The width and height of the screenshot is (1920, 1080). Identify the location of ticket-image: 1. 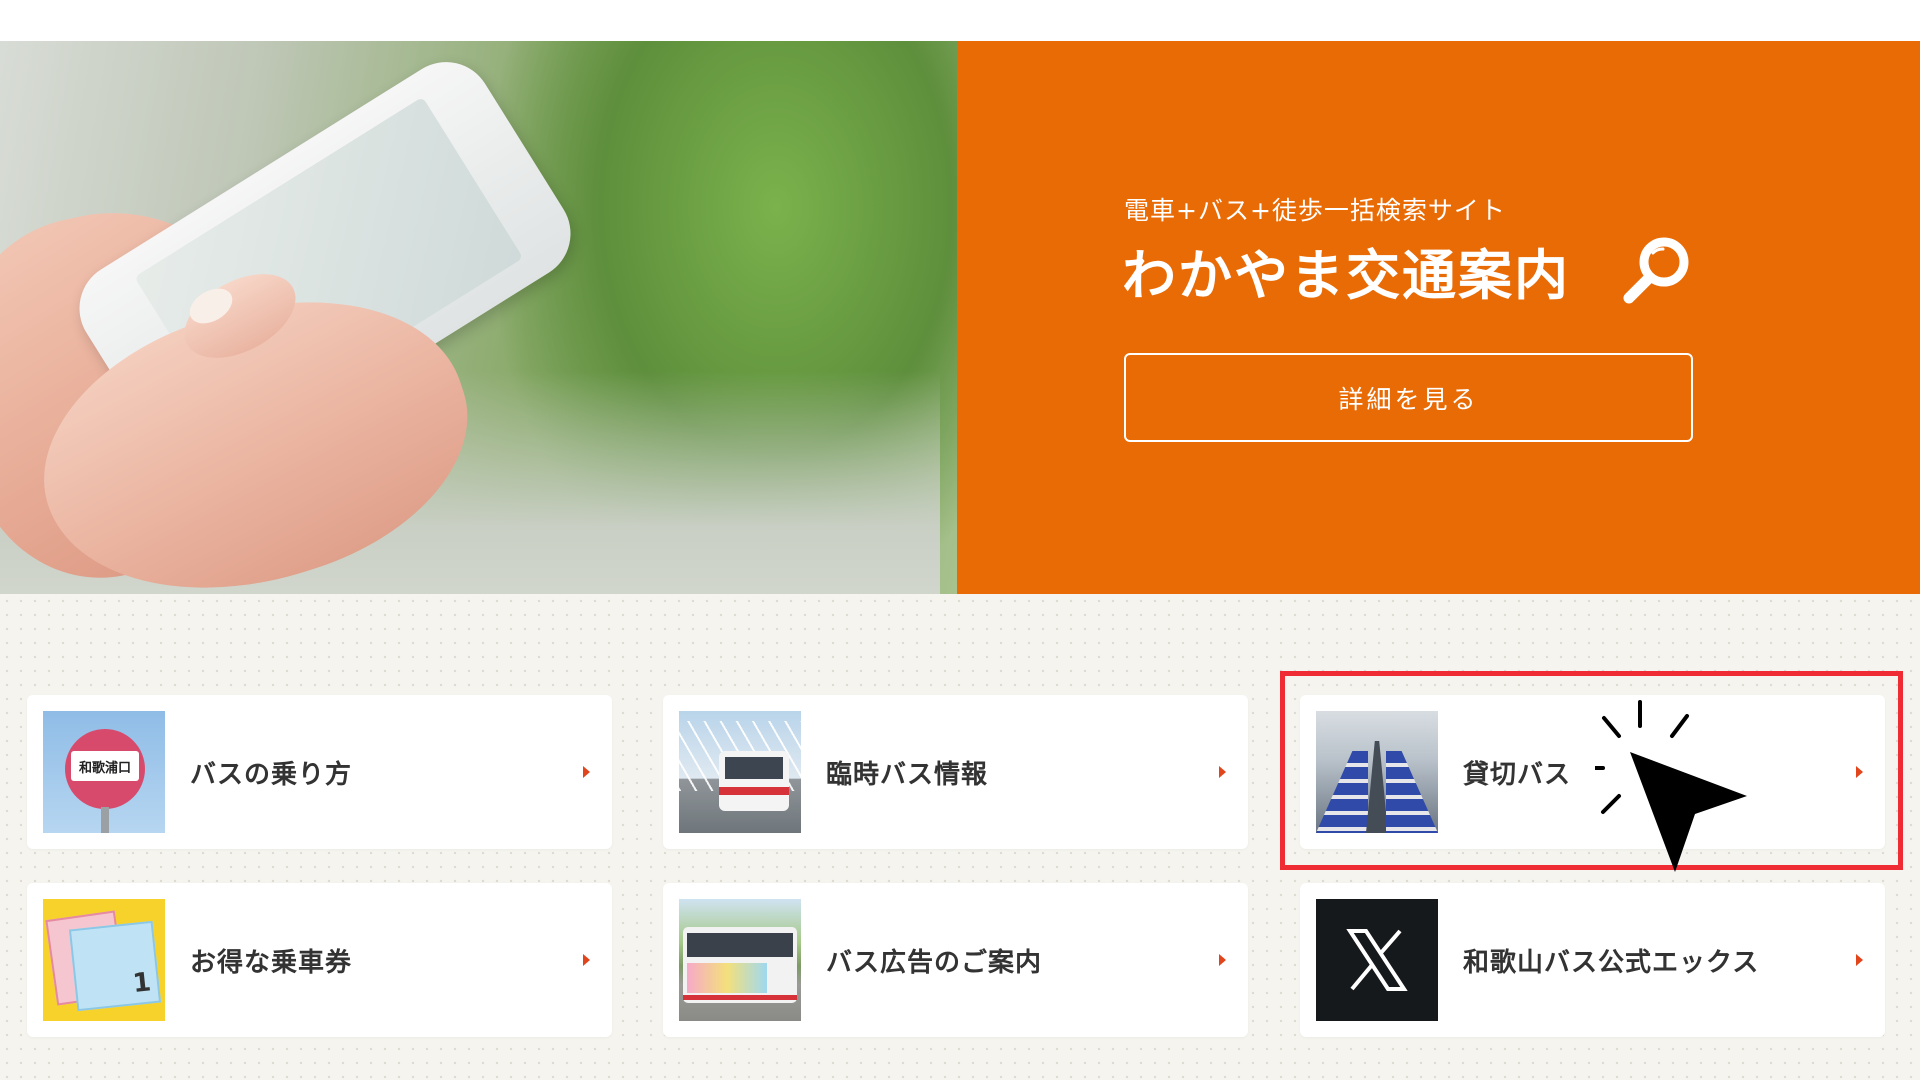
(104, 960).